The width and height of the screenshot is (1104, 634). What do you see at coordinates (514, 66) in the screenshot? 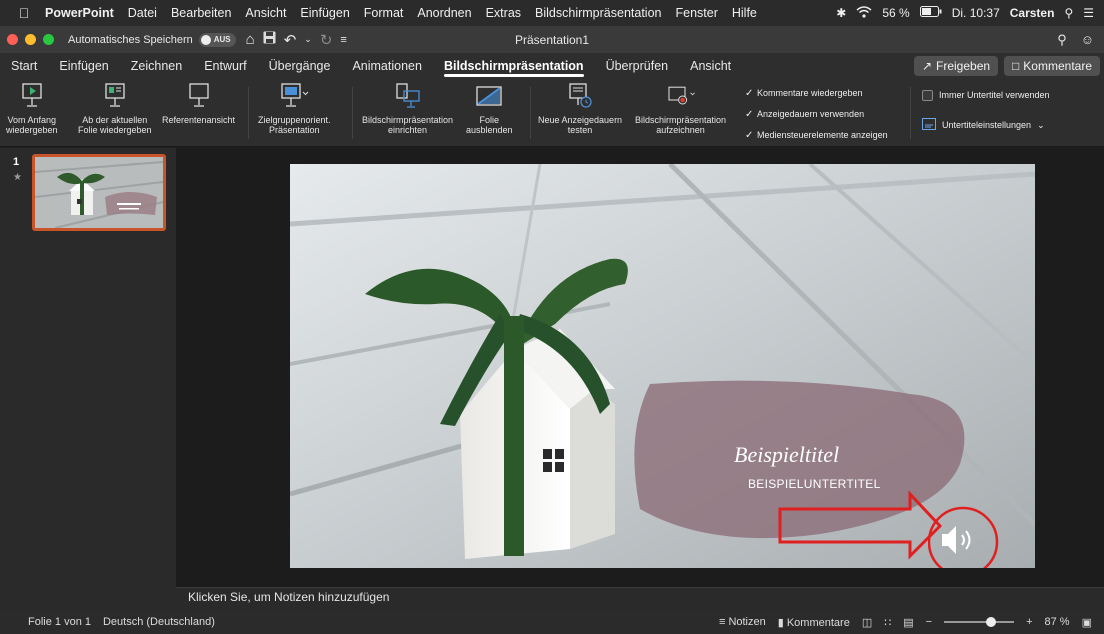
I see `tab-bildschirmpraesentation: Bildschirmpräsentation` at bounding box center [514, 66].